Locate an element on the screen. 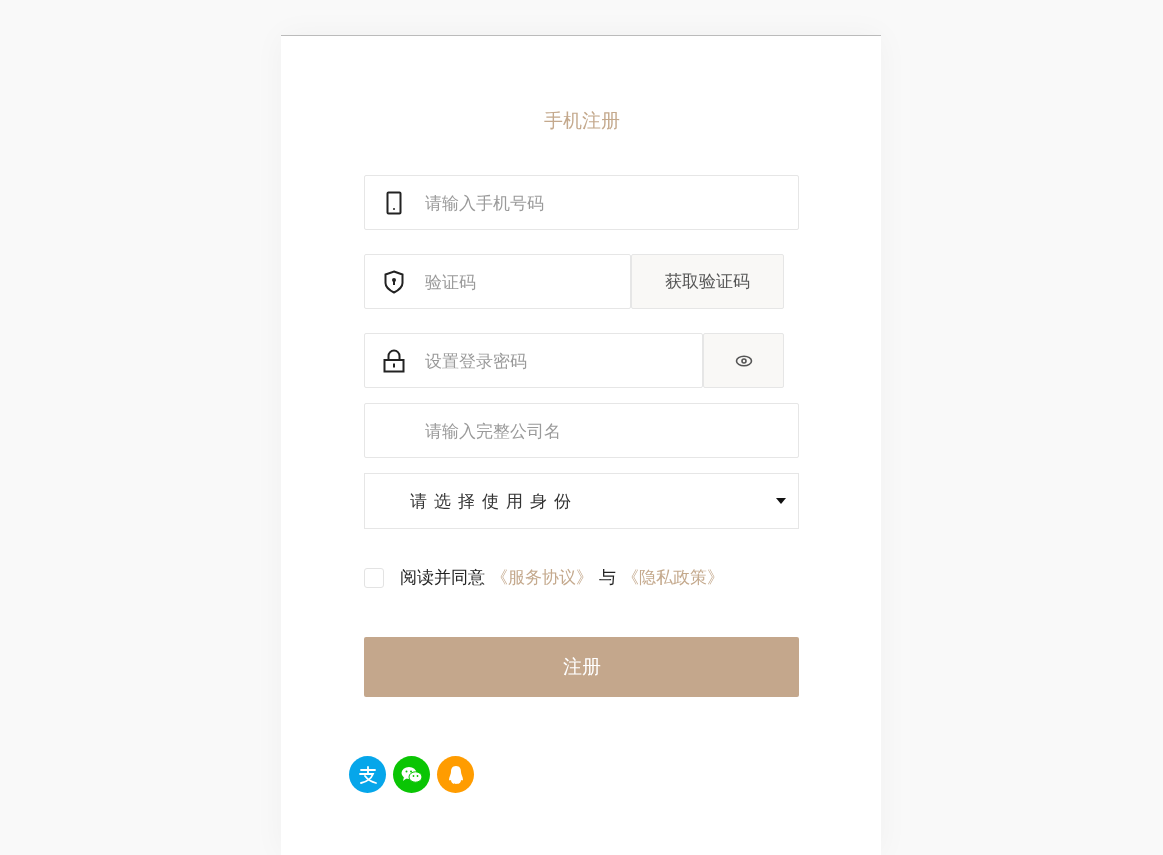  register-button: 注册 is located at coordinates (581, 667).